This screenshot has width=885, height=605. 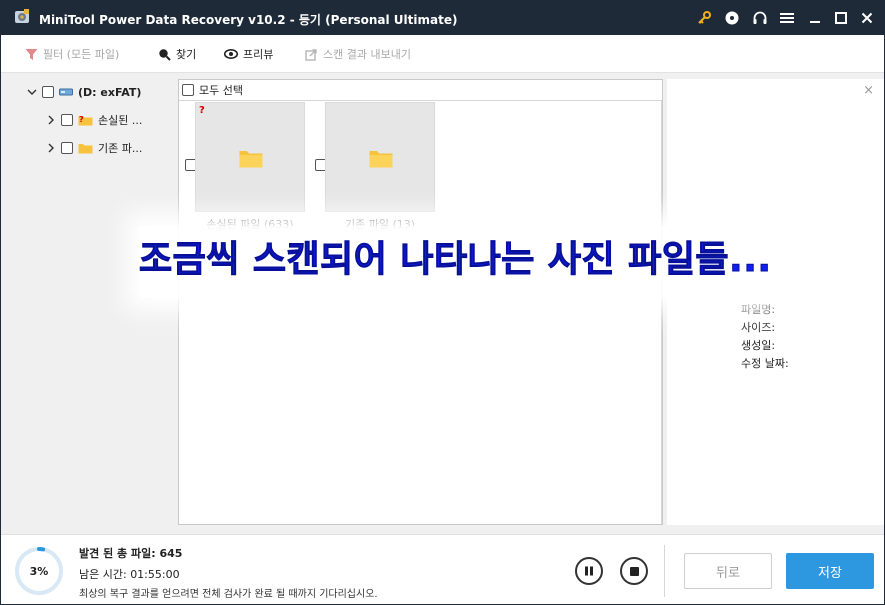 I want to click on remaining-time-label: 남은 시간:, so click(x=103, y=574).